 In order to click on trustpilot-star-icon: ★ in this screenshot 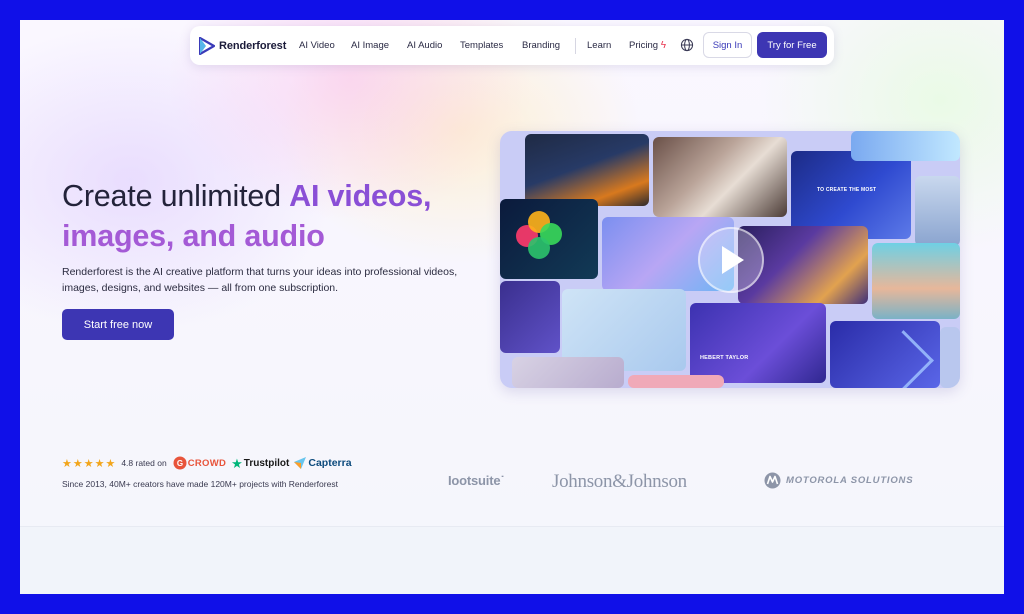, I will do `click(237, 463)`.